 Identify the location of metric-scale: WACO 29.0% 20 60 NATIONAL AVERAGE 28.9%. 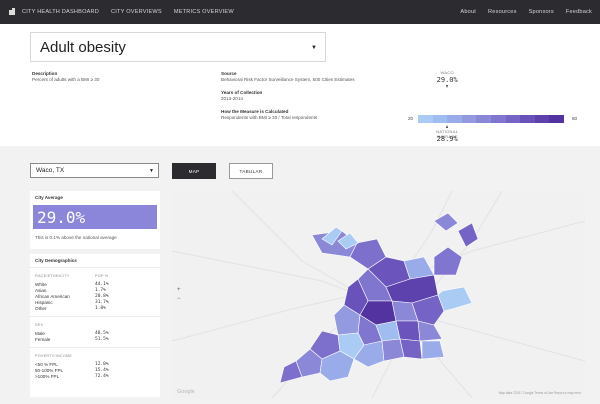
(495, 106).